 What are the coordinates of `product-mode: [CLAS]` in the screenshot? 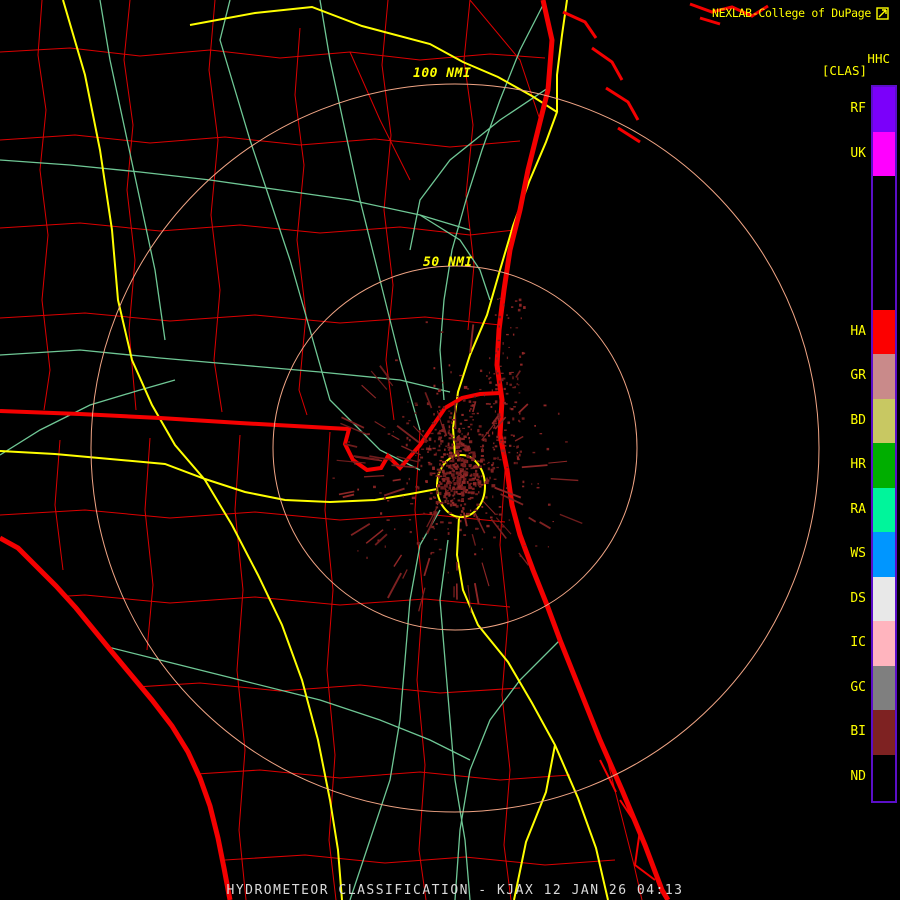 It's located at (844, 70).